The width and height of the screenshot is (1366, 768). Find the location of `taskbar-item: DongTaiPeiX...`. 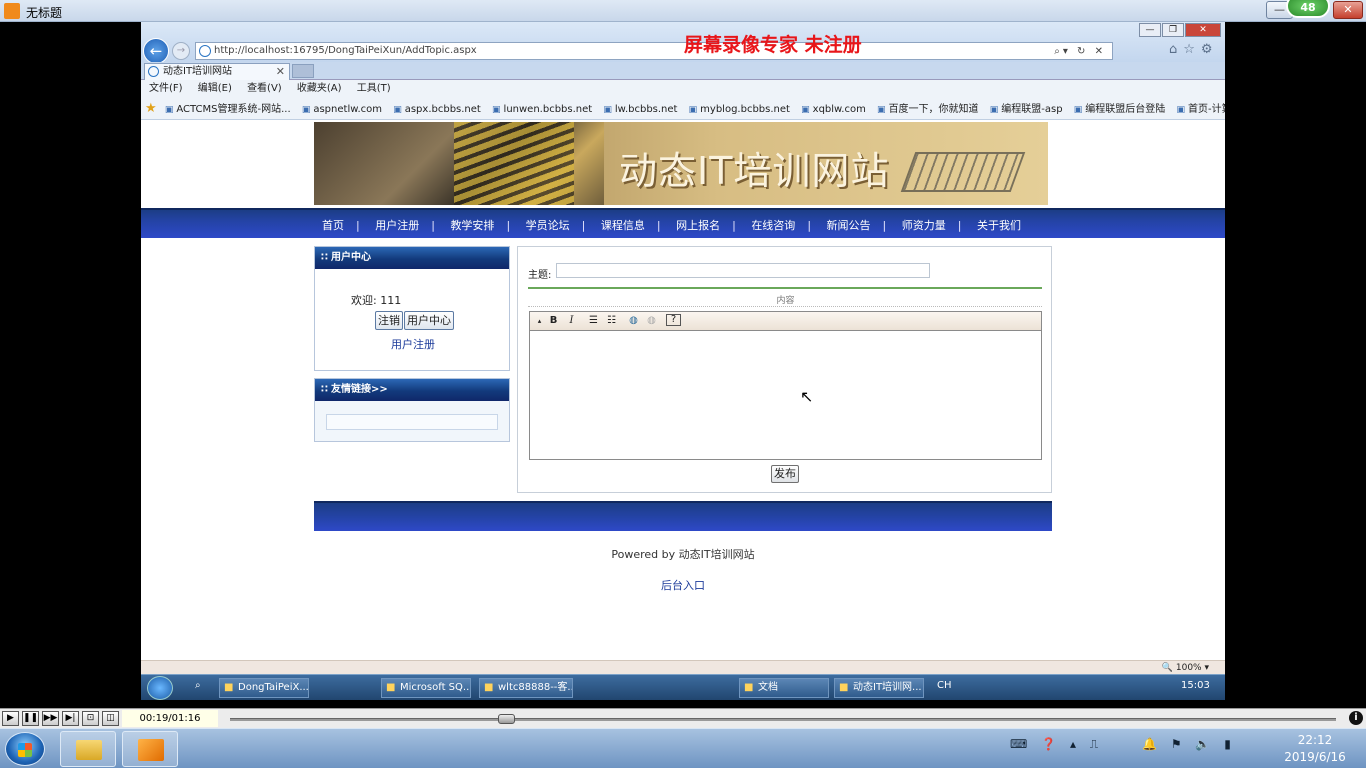

taskbar-item: DongTaiPeiX... is located at coordinates (264, 688).